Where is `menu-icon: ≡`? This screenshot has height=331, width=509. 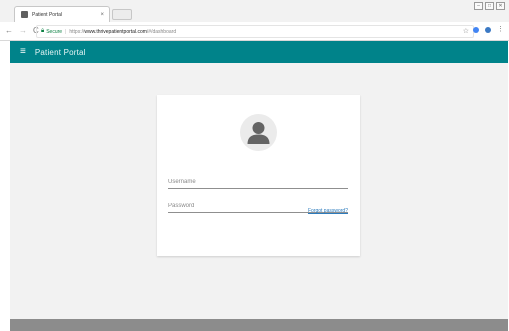
menu-icon: ≡ is located at coordinates (23, 52).